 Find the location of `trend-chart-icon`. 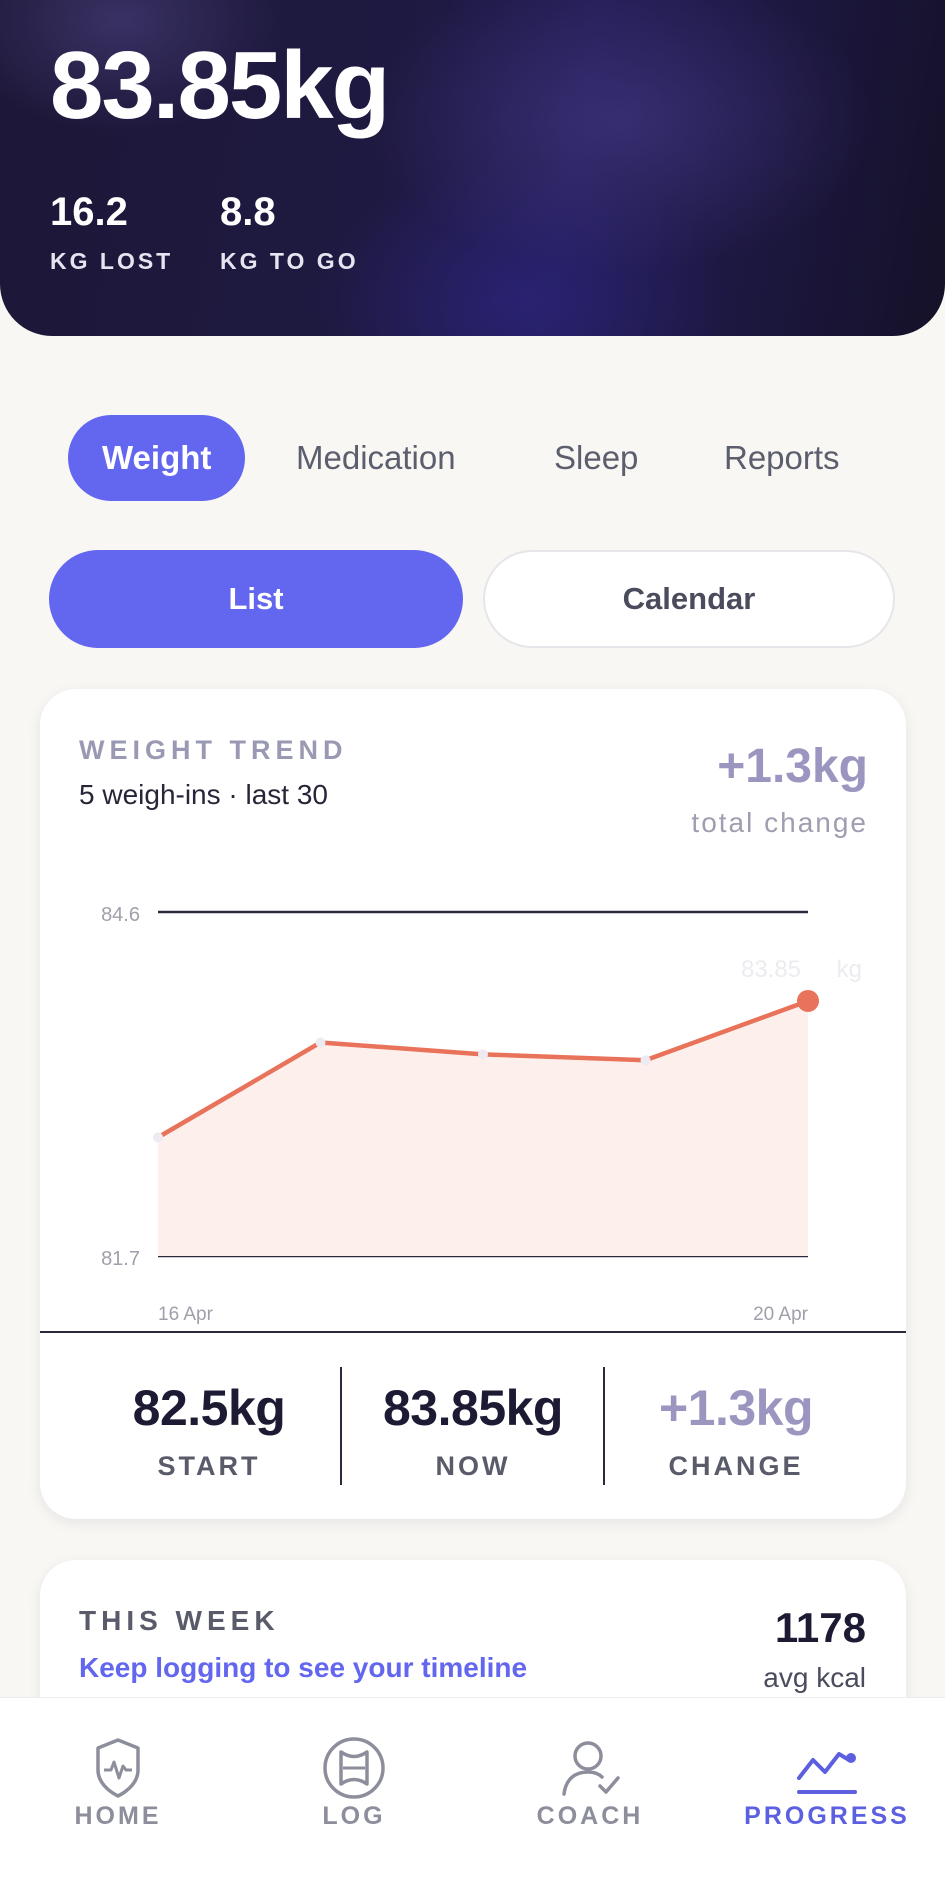

trend-chart-icon is located at coordinates (827, 1773).